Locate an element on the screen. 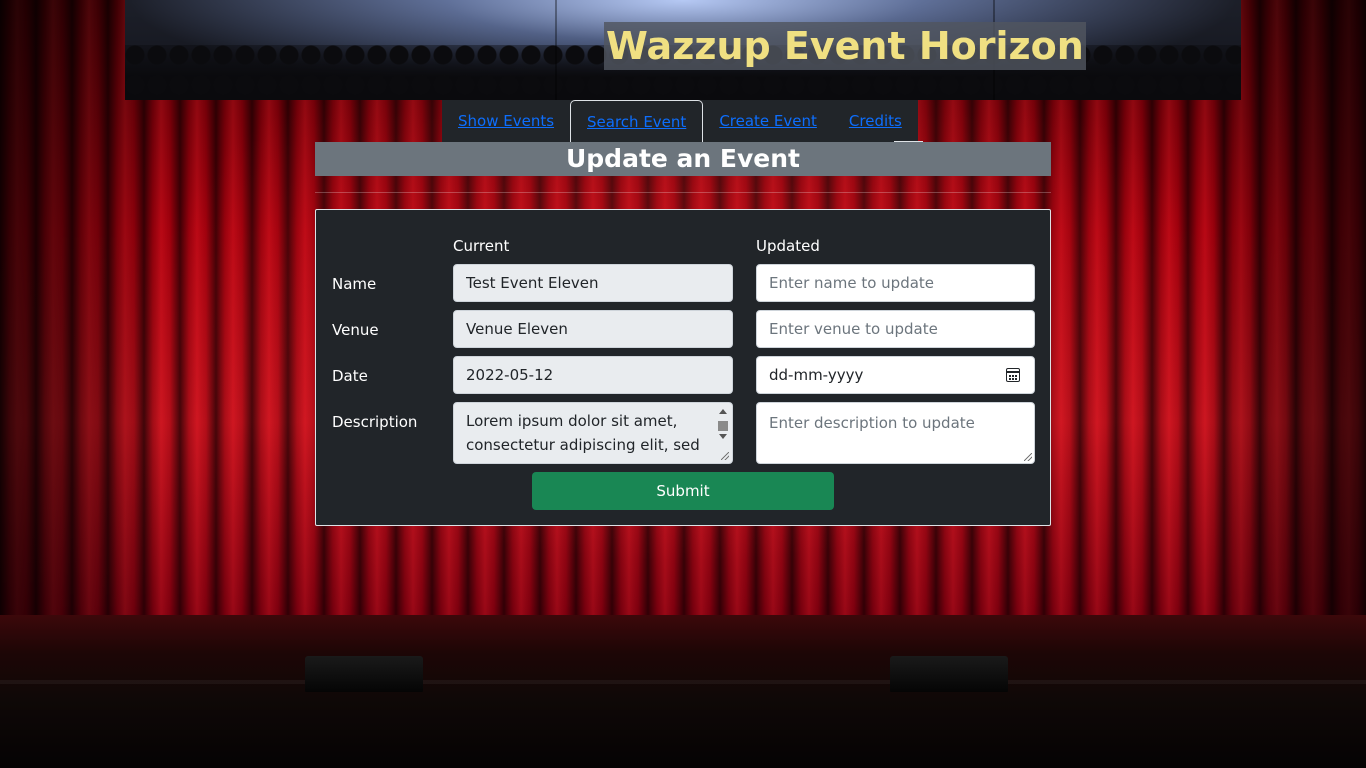 The height and width of the screenshot is (768, 1366). current-venue-field is located at coordinates (593, 329).